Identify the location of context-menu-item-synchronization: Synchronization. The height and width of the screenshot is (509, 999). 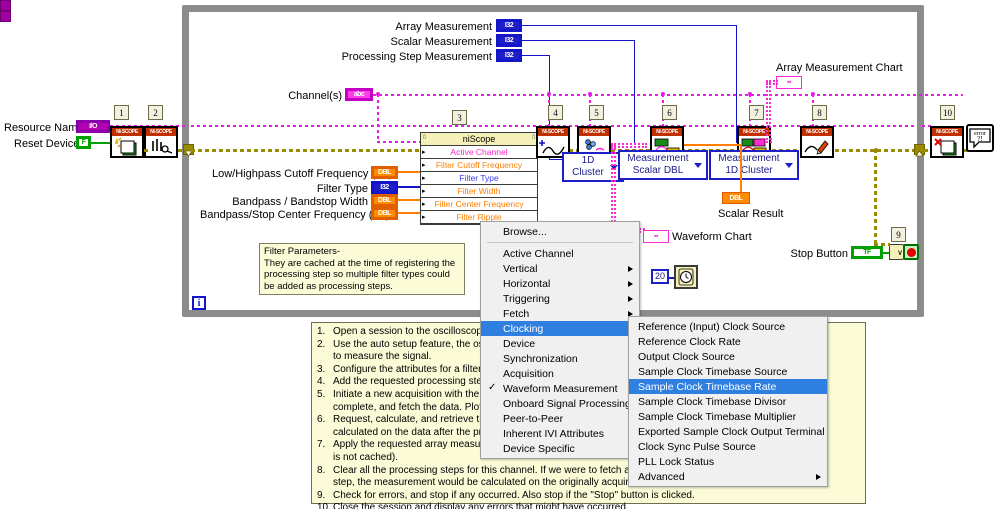
(560, 358).